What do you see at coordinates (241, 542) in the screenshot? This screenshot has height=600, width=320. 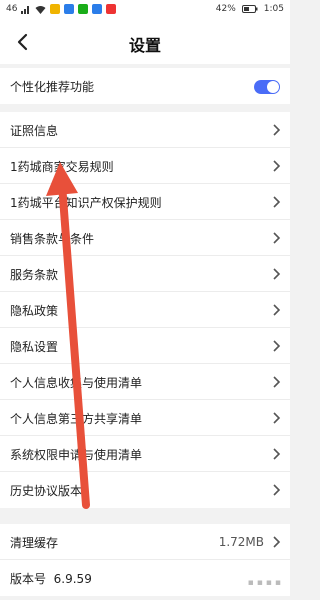 I see `cache-size: 1.72MB` at bounding box center [241, 542].